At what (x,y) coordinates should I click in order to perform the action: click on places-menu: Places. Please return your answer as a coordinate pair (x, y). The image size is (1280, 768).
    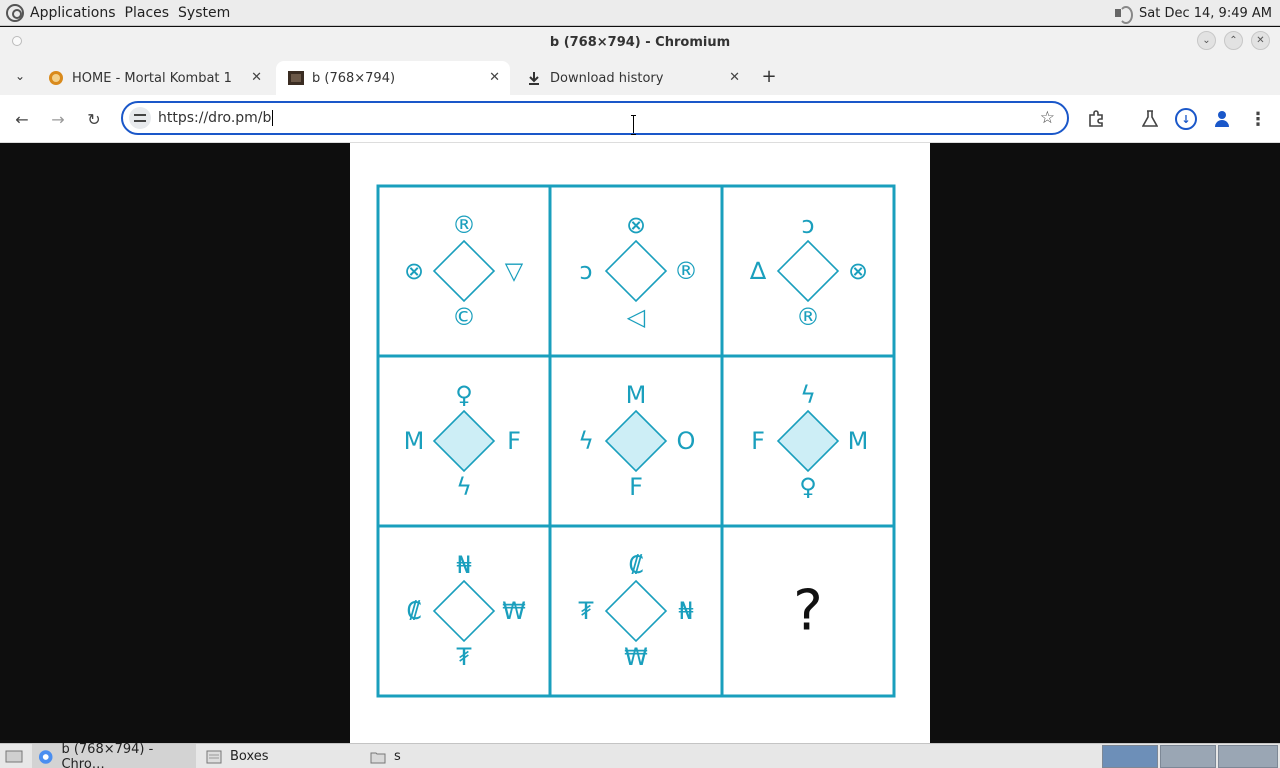
    Looking at the image, I should click on (147, 13).